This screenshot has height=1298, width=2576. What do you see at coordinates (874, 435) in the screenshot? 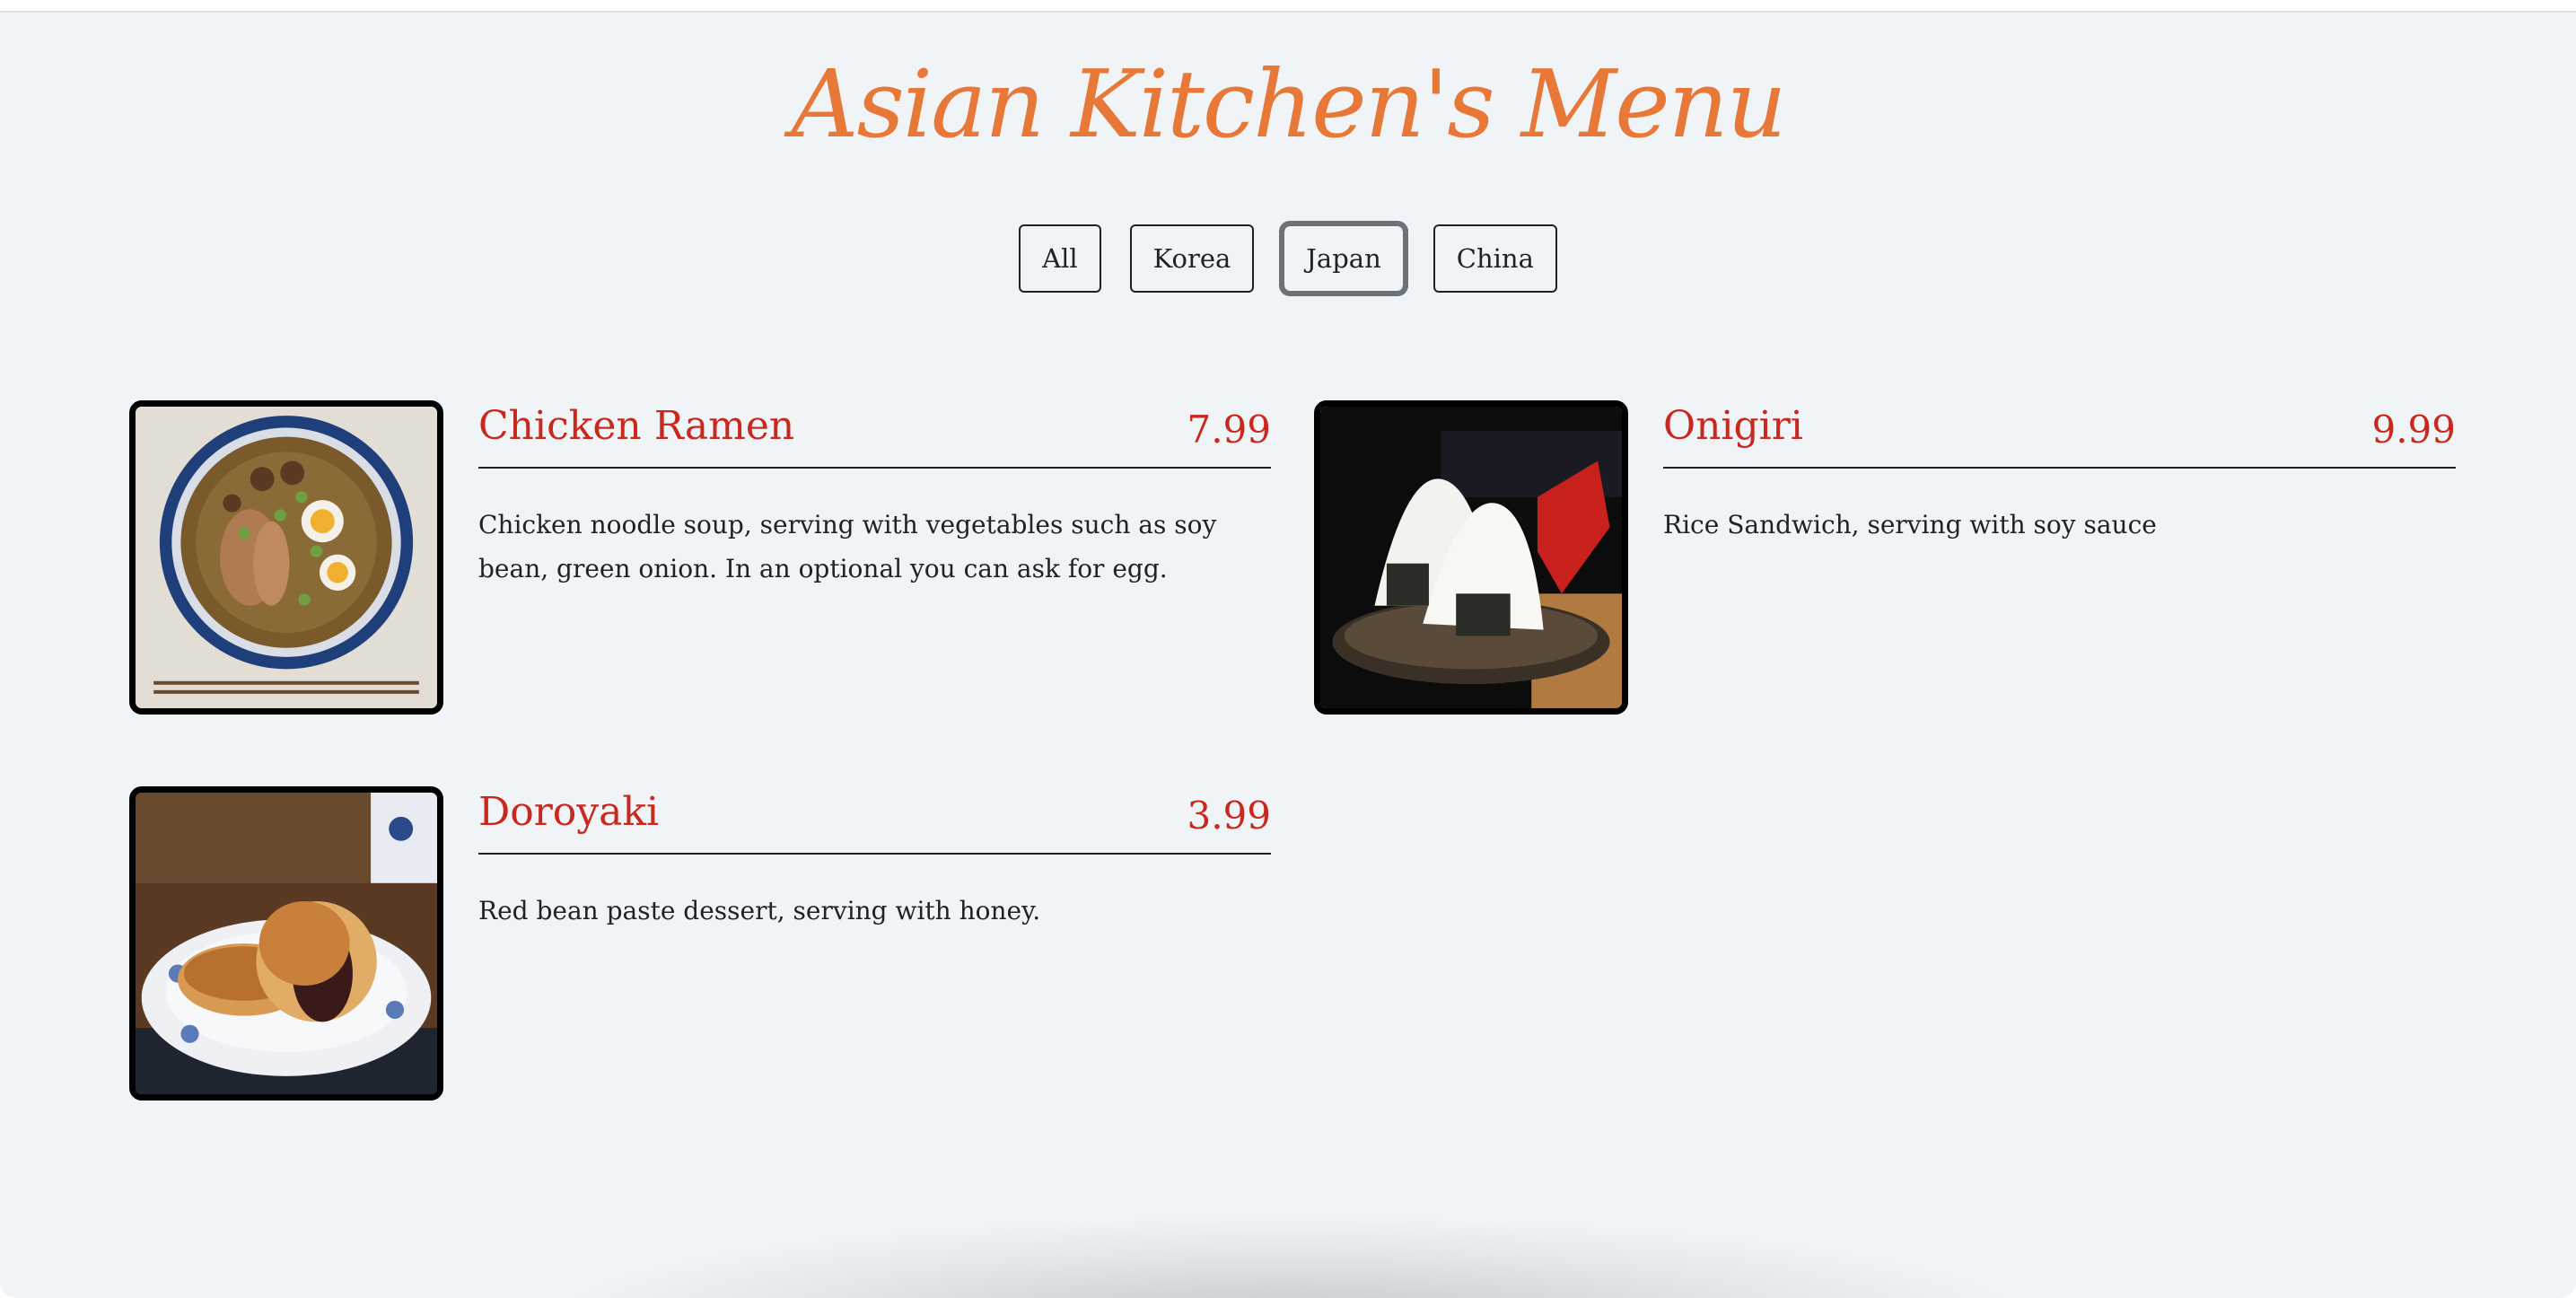
I see `item-header: Chicken Ramen 7.99` at bounding box center [874, 435].